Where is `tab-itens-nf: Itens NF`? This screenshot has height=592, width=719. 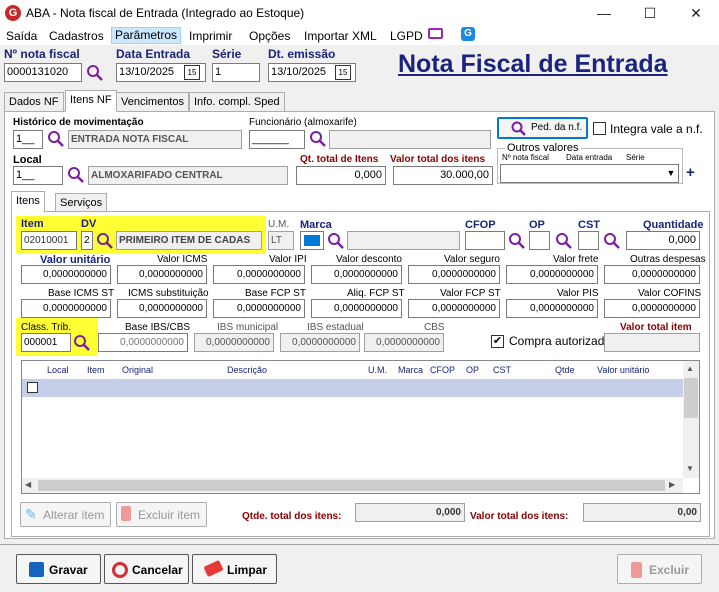
tab-itens-nf: Itens NF is located at coordinates (91, 101).